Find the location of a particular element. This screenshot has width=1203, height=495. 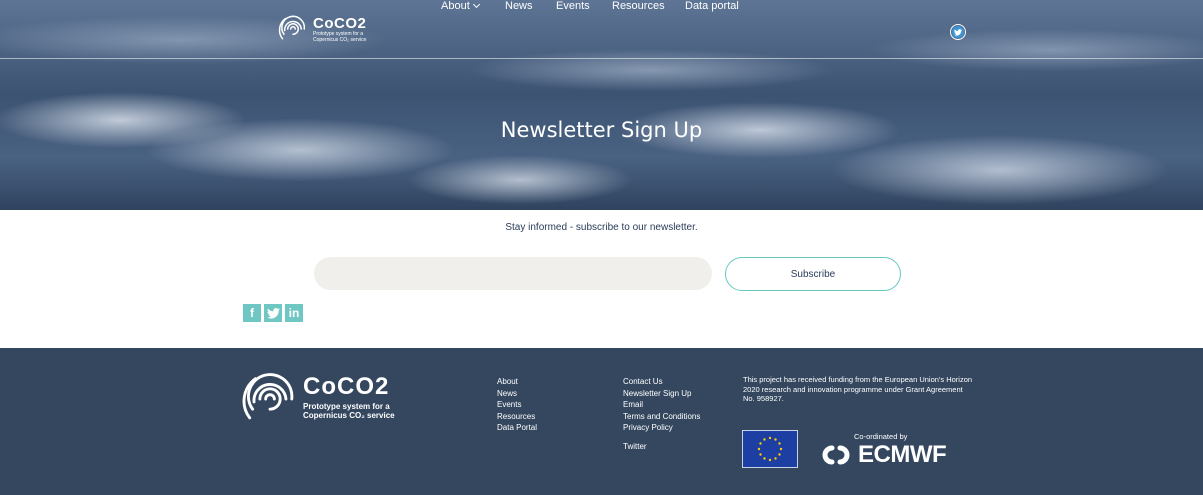

footer-tagline-line2: Copernicus CO₂ service is located at coordinates (349, 415).